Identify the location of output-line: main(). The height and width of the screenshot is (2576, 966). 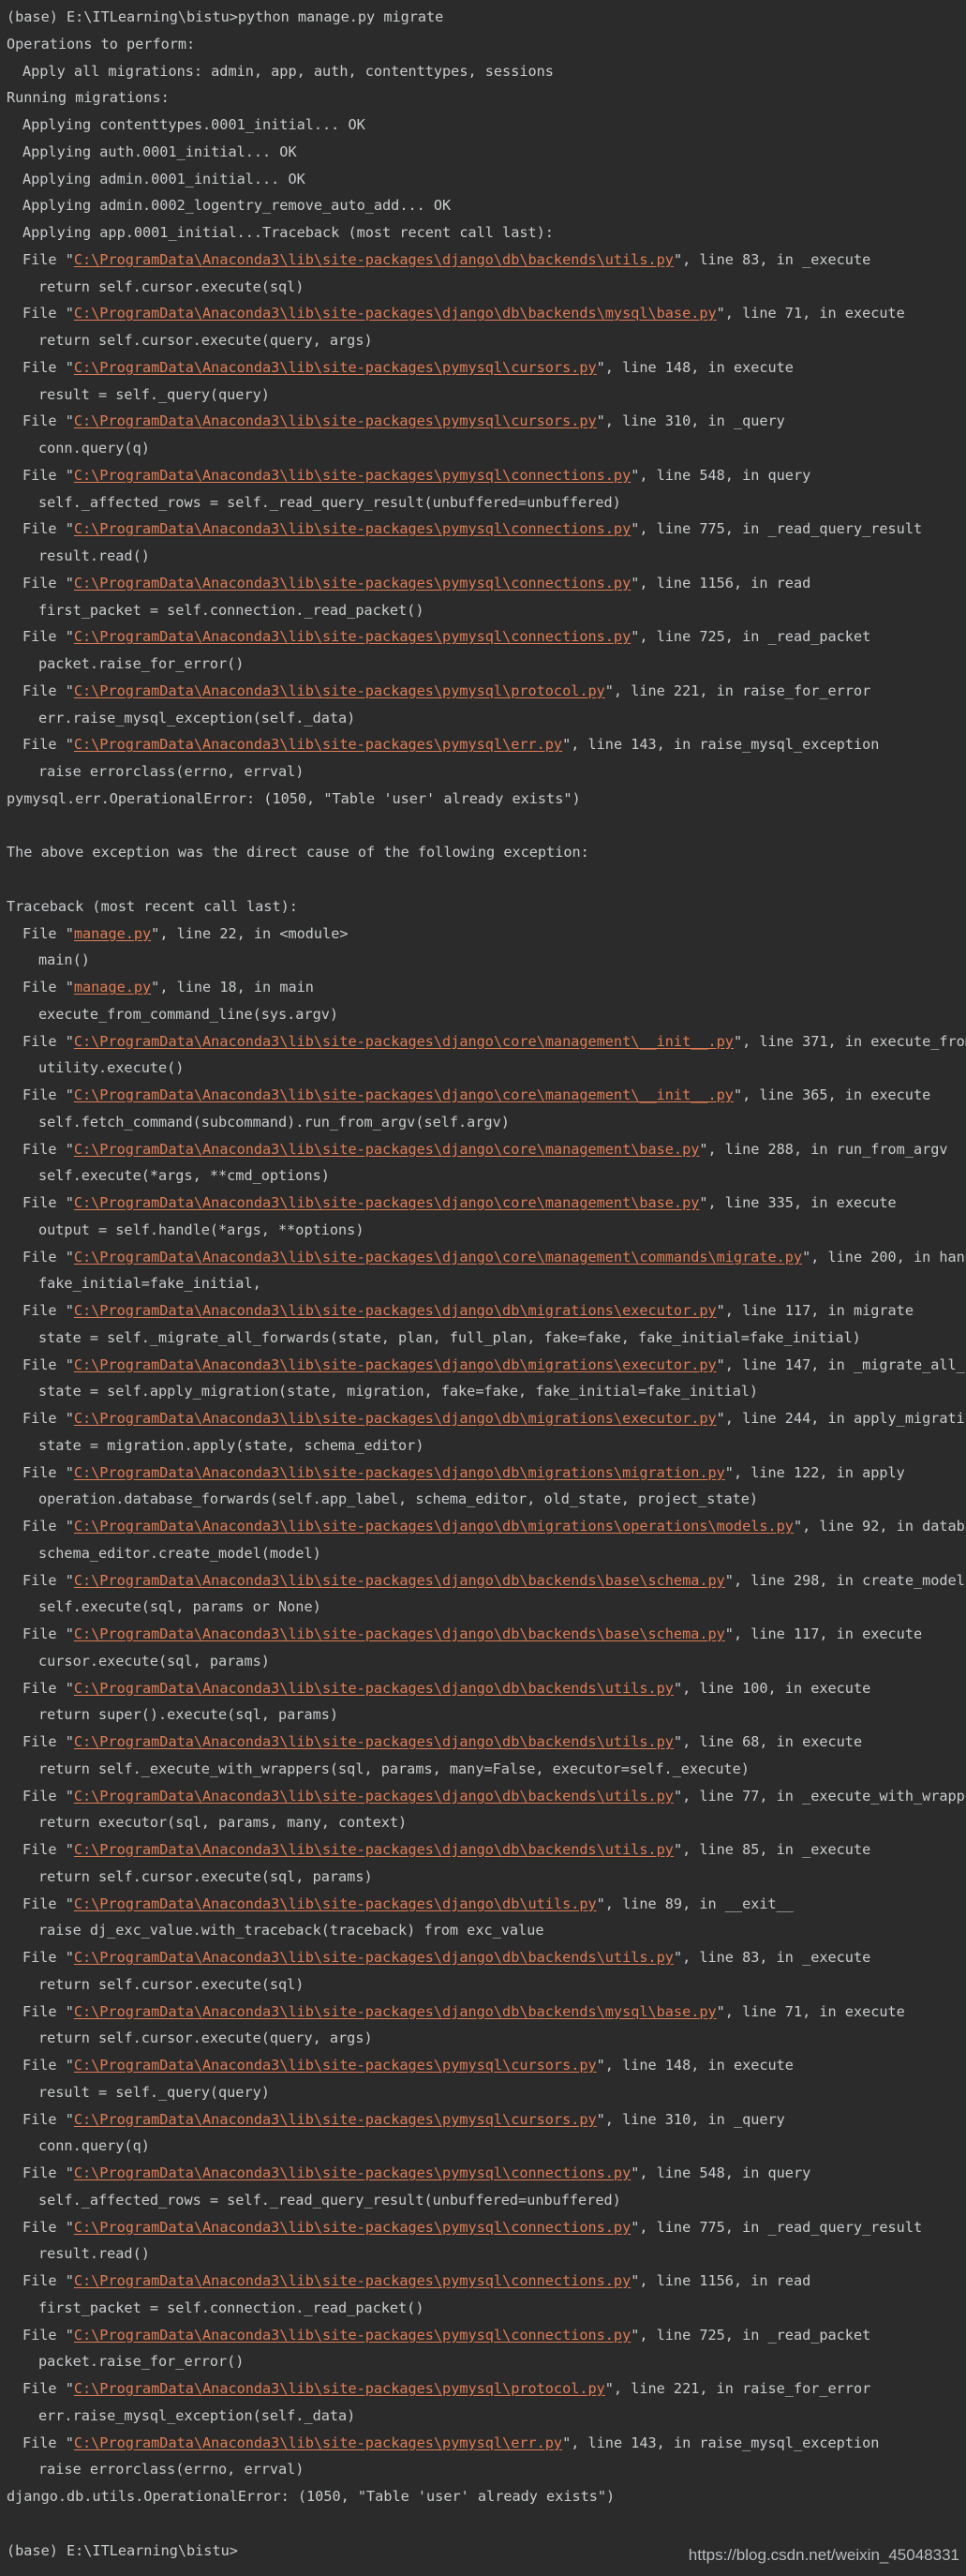
(483, 960).